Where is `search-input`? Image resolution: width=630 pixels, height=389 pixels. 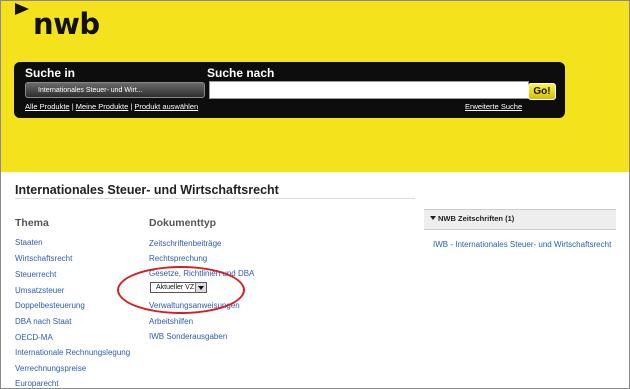 search-input is located at coordinates (369, 90).